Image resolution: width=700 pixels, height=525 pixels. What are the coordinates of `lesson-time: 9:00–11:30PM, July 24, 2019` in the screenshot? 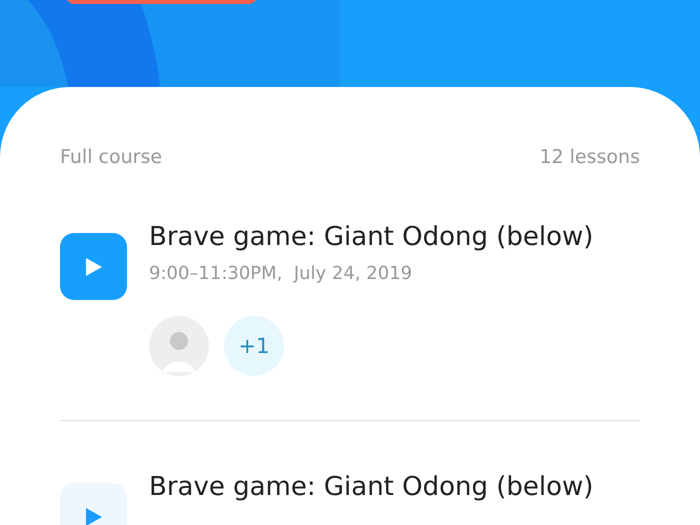 It's located at (281, 274).